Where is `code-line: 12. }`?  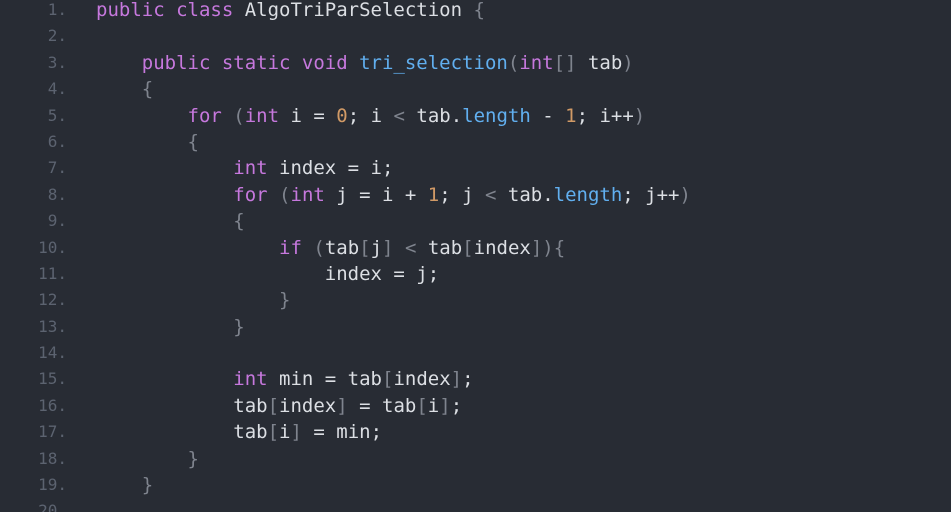
code-line: 12. } is located at coordinates (345, 300).